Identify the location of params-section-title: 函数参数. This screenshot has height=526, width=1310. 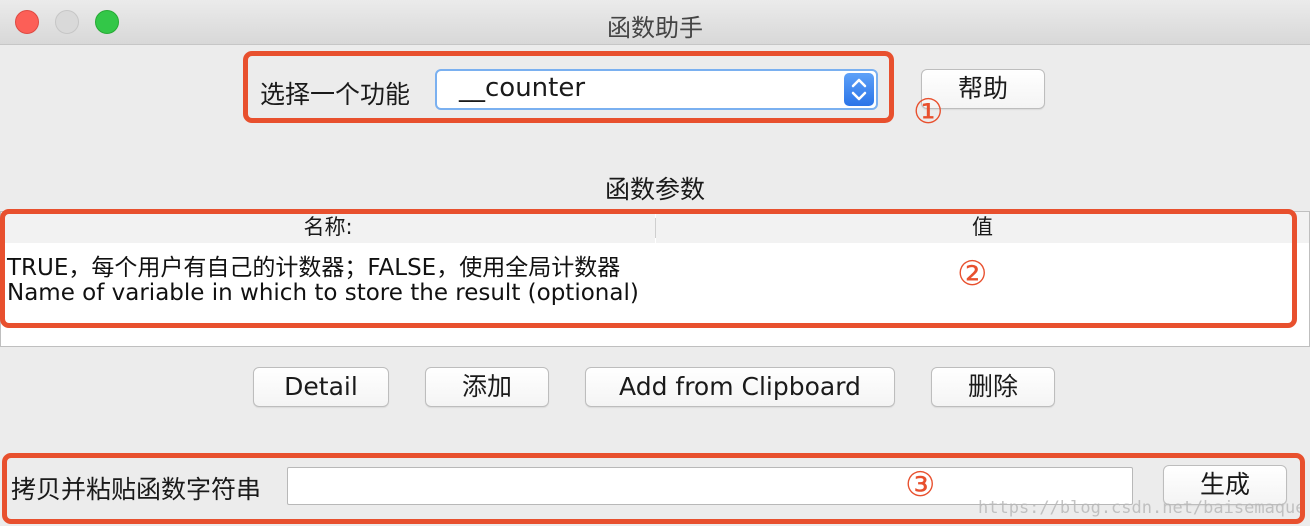
(654, 189).